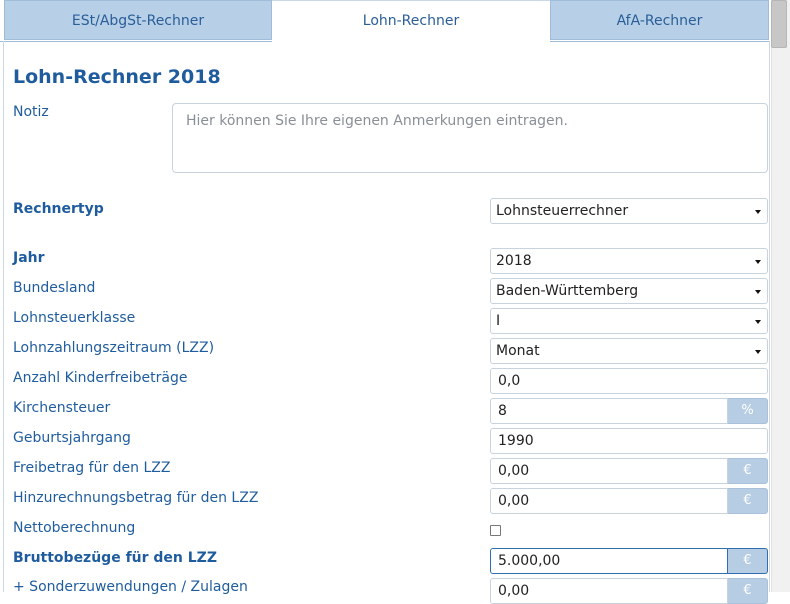  What do you see at coordinates (609, 471) in the screenshot?
I see `freibetrag-input` at bounding box center [609, 471].